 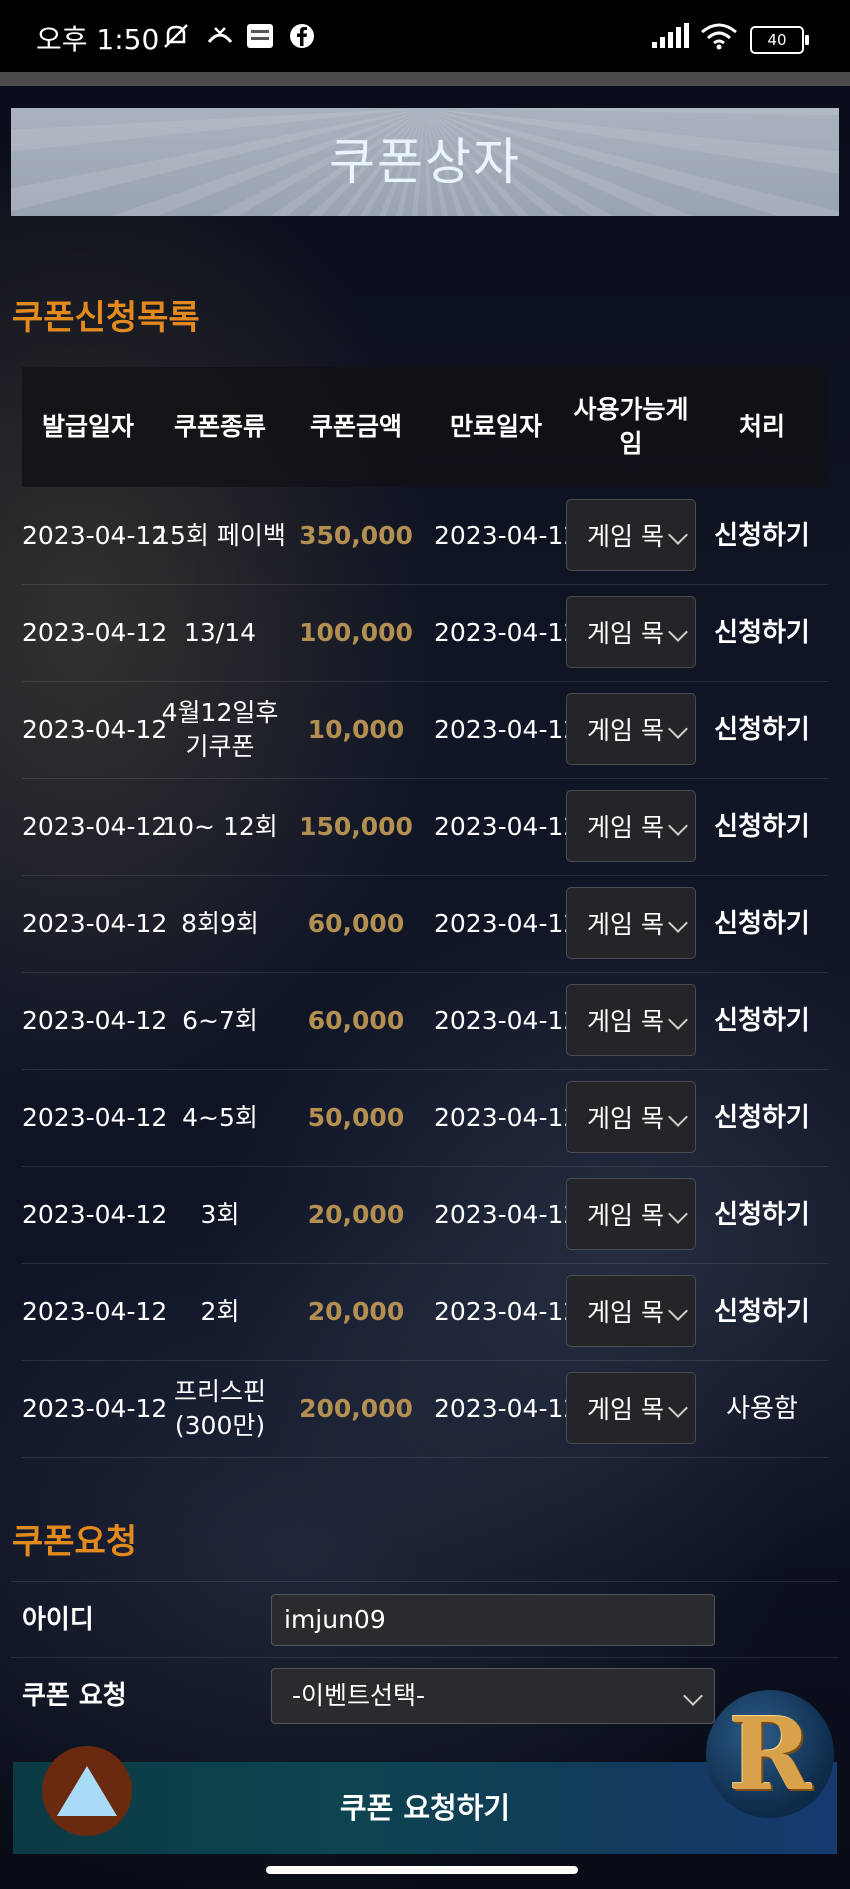 What do you see at coordinates (493, 1696) in the screenshot?
I see `event-select: -이벤트선택-` at bounding box center [493, 1696].